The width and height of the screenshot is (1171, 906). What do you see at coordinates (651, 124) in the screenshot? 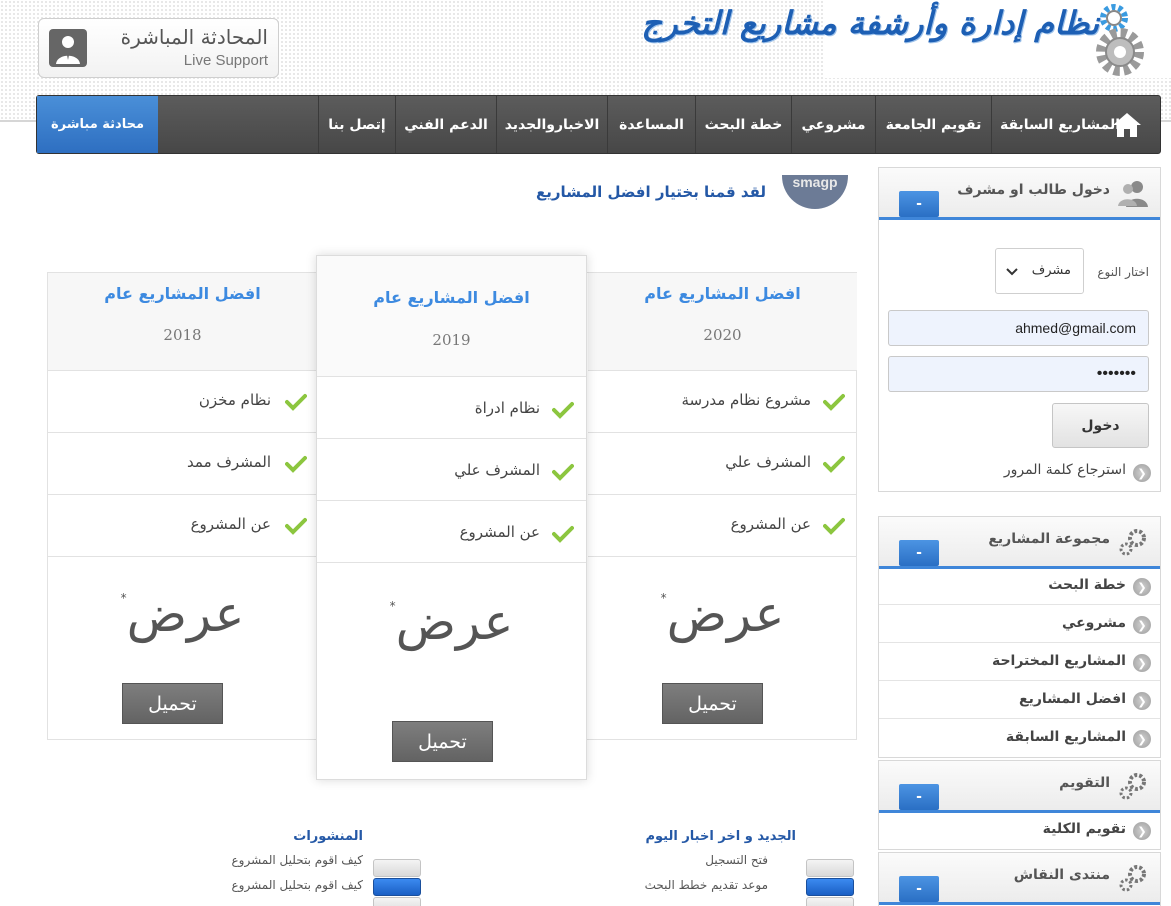
I see `nav-item-help: المساعدة` at bounding box center [651, 124].